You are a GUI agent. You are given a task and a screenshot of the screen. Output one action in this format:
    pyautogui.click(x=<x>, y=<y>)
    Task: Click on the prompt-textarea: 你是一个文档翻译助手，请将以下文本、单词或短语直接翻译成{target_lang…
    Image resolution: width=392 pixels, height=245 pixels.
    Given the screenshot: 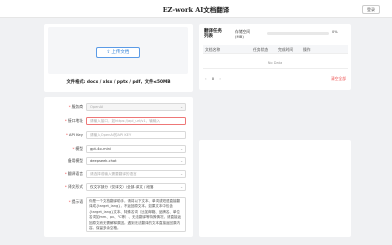 What is the action you would take?
    pyautogui.click(x=136, y=214)
    